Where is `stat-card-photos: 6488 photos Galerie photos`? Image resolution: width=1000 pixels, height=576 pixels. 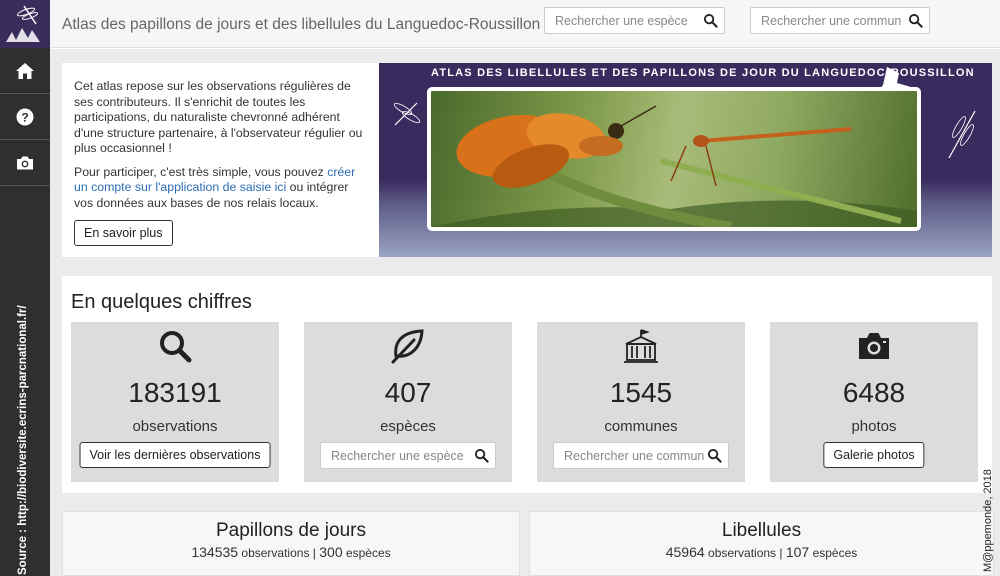
stat-card-photos: 6488 photos Galerie photos is located at coordinates (874, 402).